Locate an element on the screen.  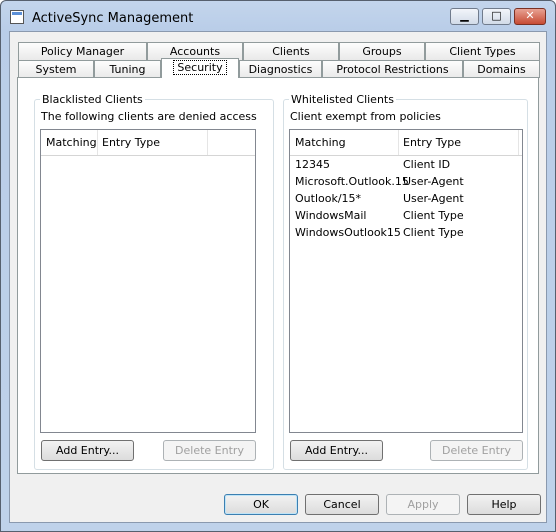
whitelist-header: Matching Entry Type is located at coordinates (406, 143).